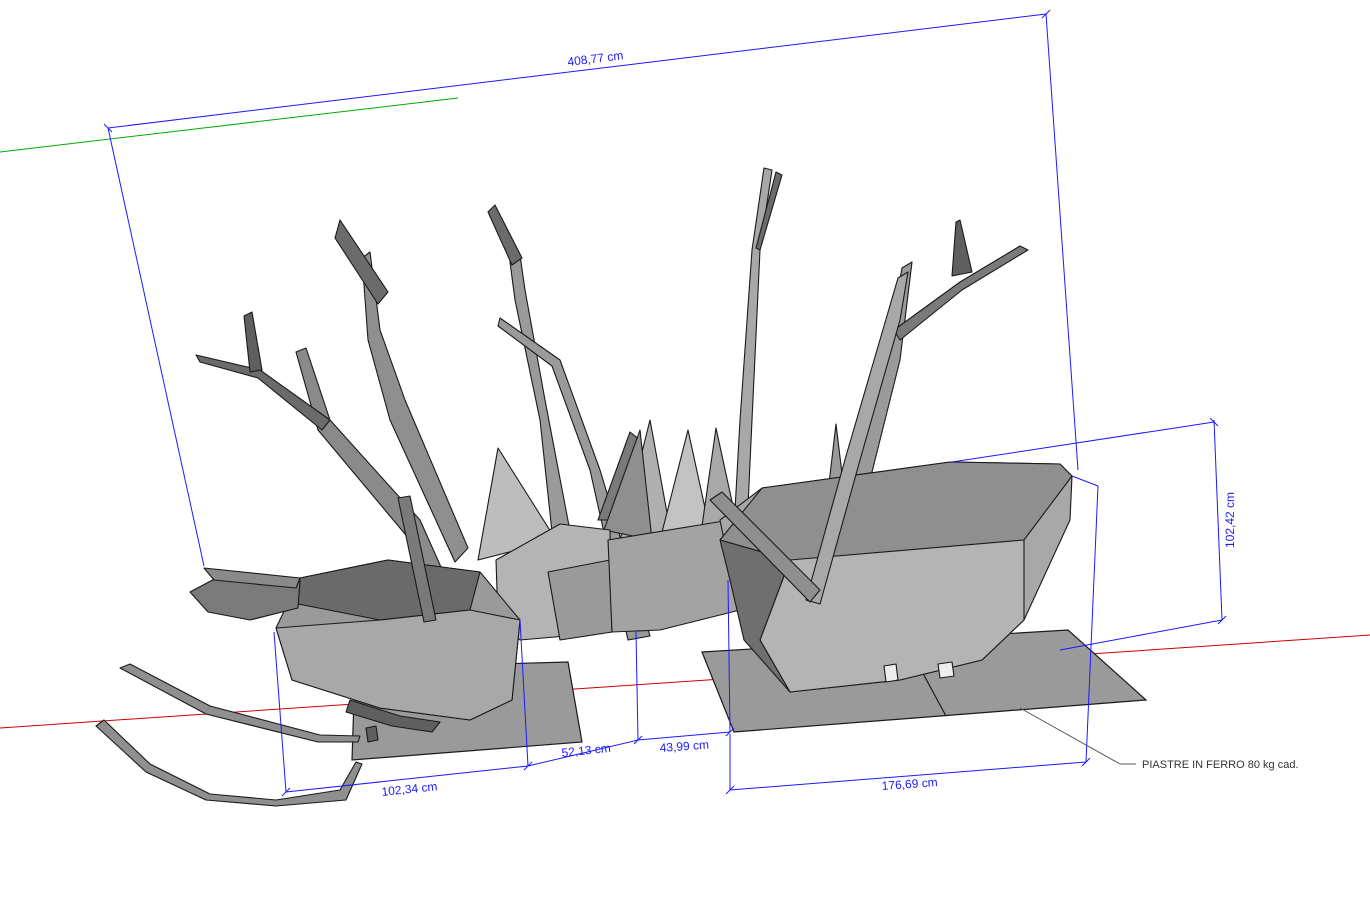 The image size is (1370, 900). I want to click on green-axis-line, so click(229, 125).